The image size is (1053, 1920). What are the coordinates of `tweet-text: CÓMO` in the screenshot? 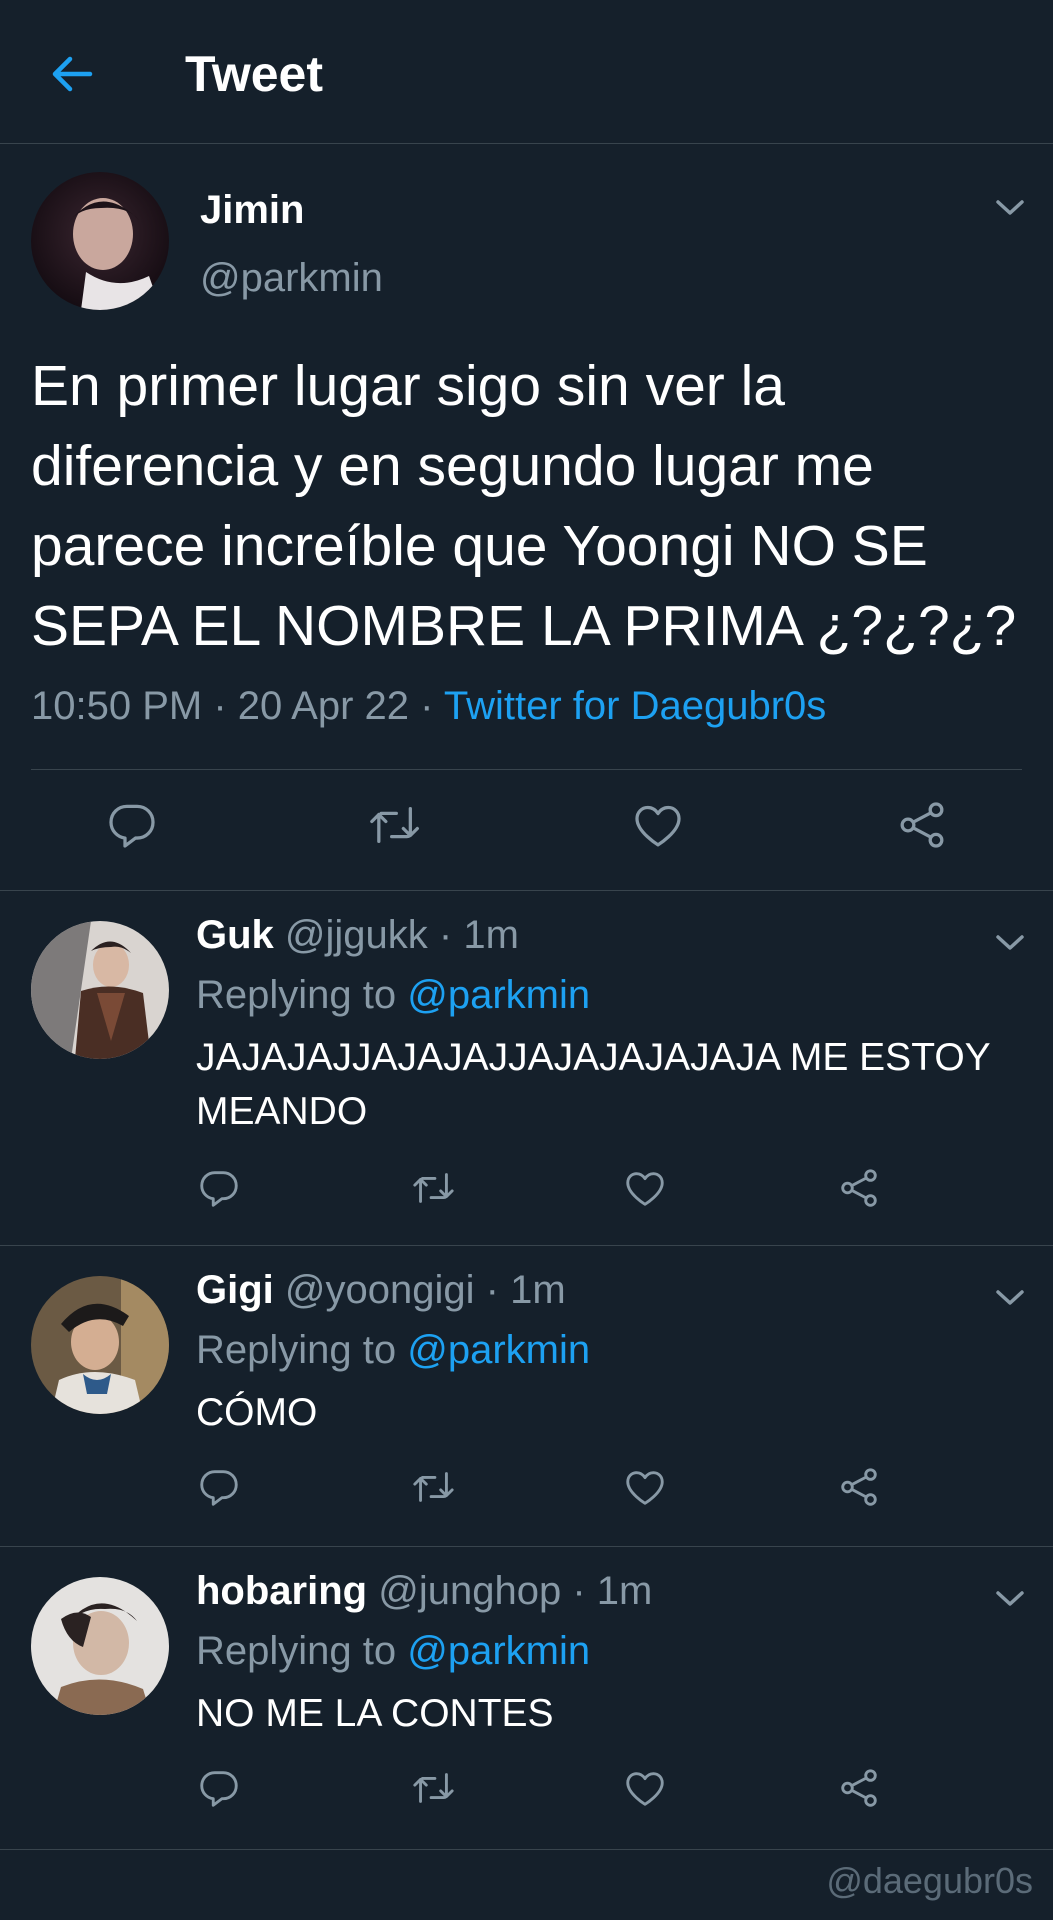 It's located at (257, 1412).